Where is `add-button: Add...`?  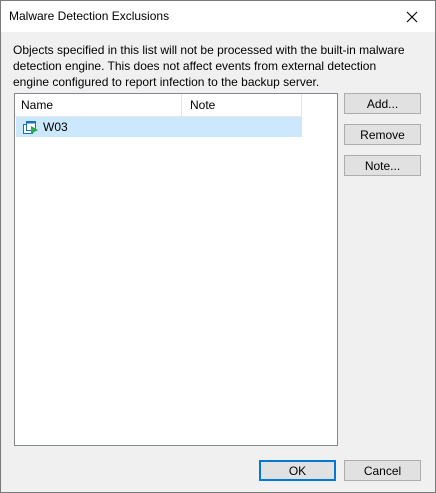 add-button: Add... is located at coordinates (382, 103).